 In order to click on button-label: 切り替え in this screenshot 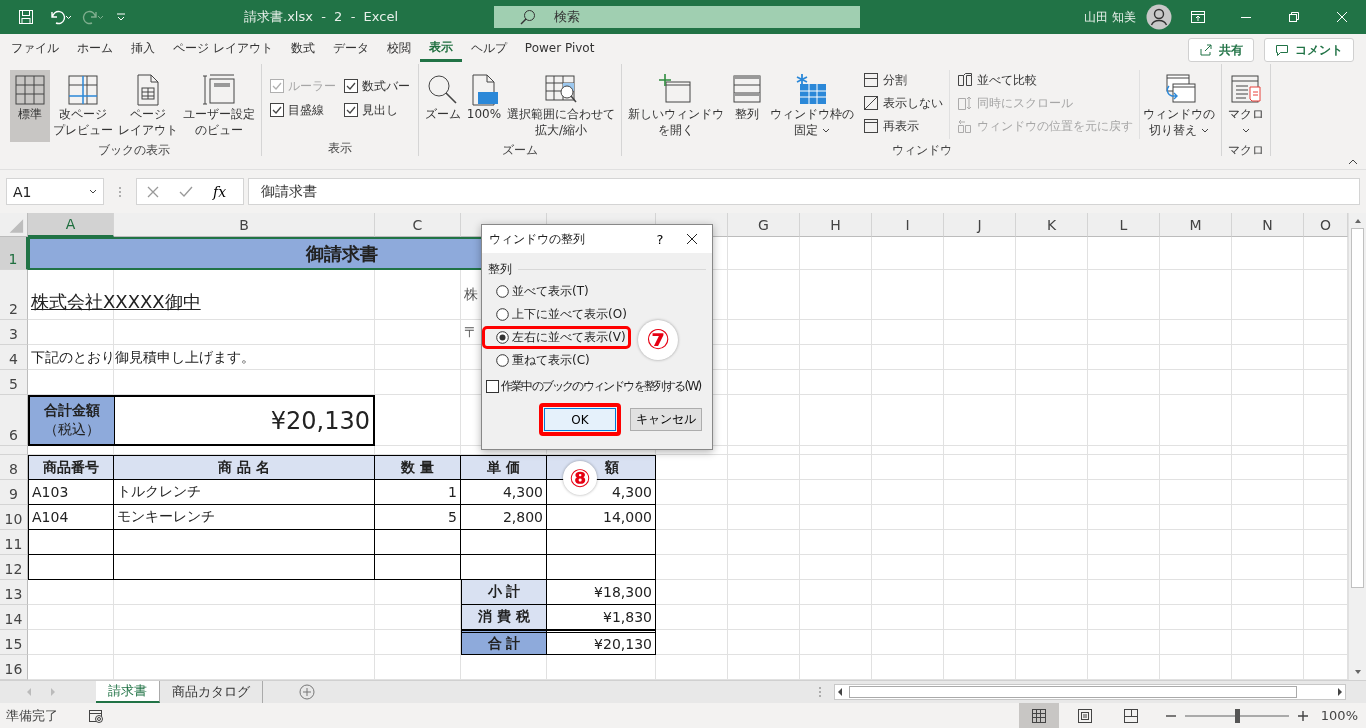, I will do `click(1179, 130)`.